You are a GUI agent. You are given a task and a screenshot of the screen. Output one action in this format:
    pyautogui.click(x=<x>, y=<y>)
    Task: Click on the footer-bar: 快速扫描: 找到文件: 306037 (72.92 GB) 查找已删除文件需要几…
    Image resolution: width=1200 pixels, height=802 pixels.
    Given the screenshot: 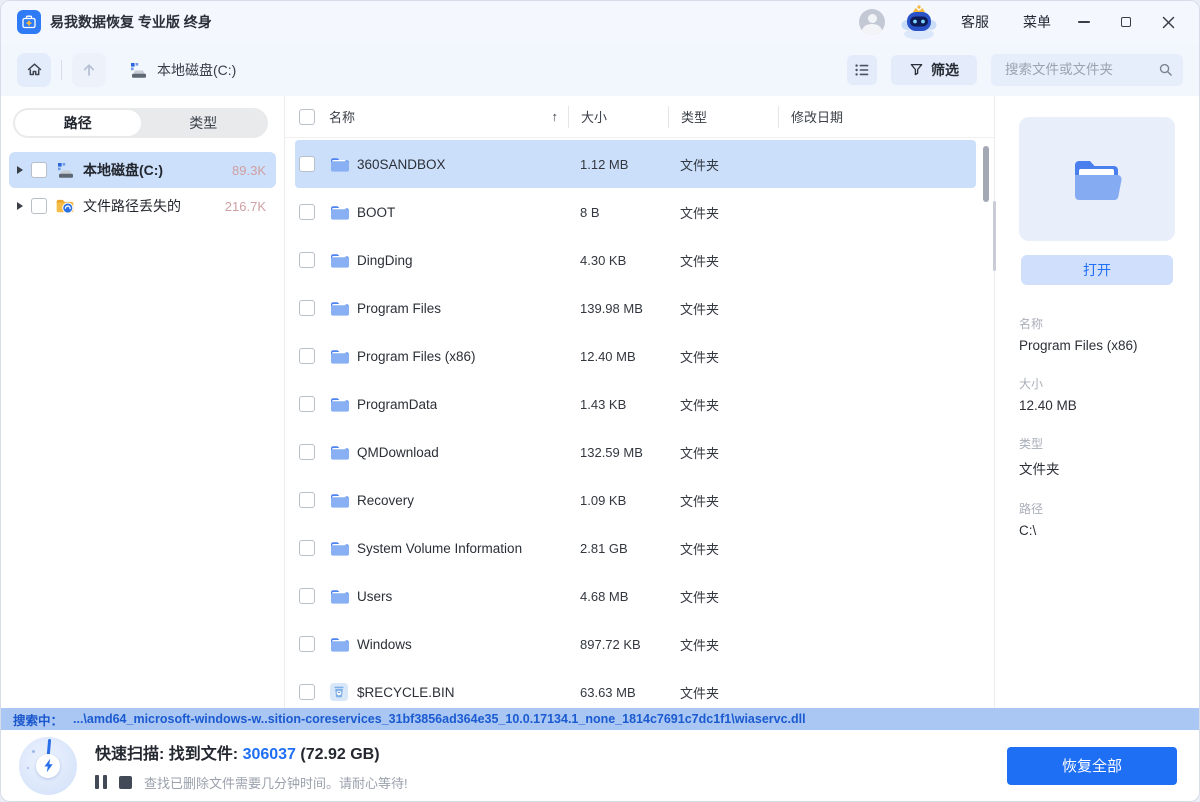 What is the action you would take?
    pyautogui.click(x=600, y=765)
    